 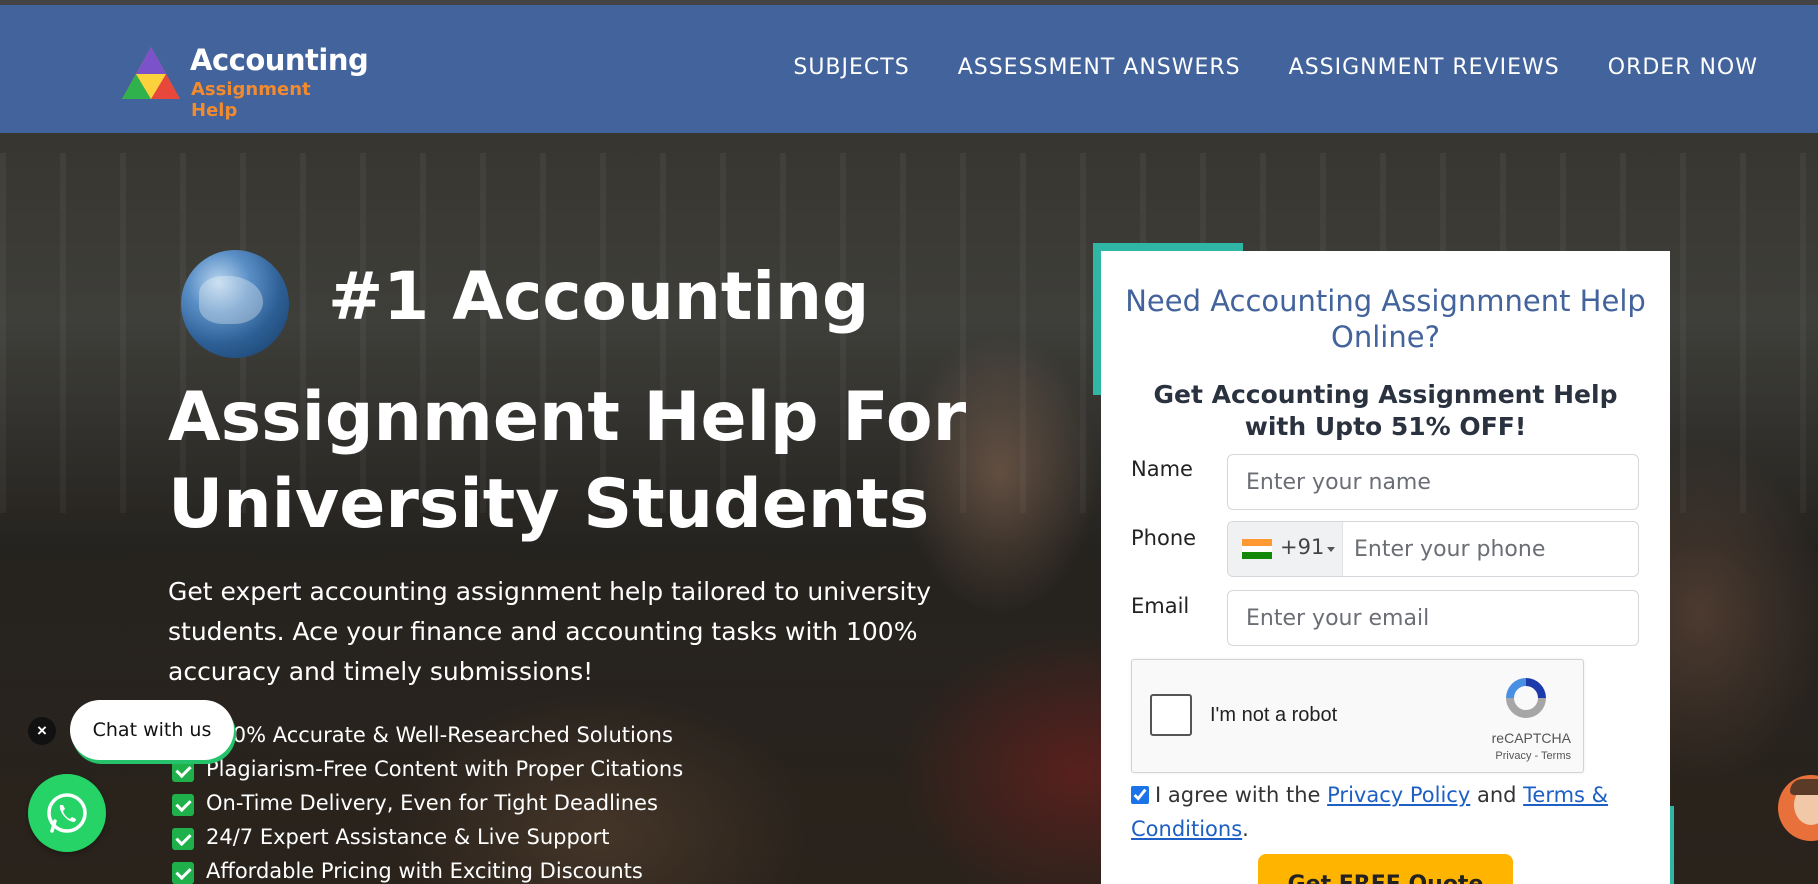 I want to click on chevron-down-icon, so click(x=1331, y=549).